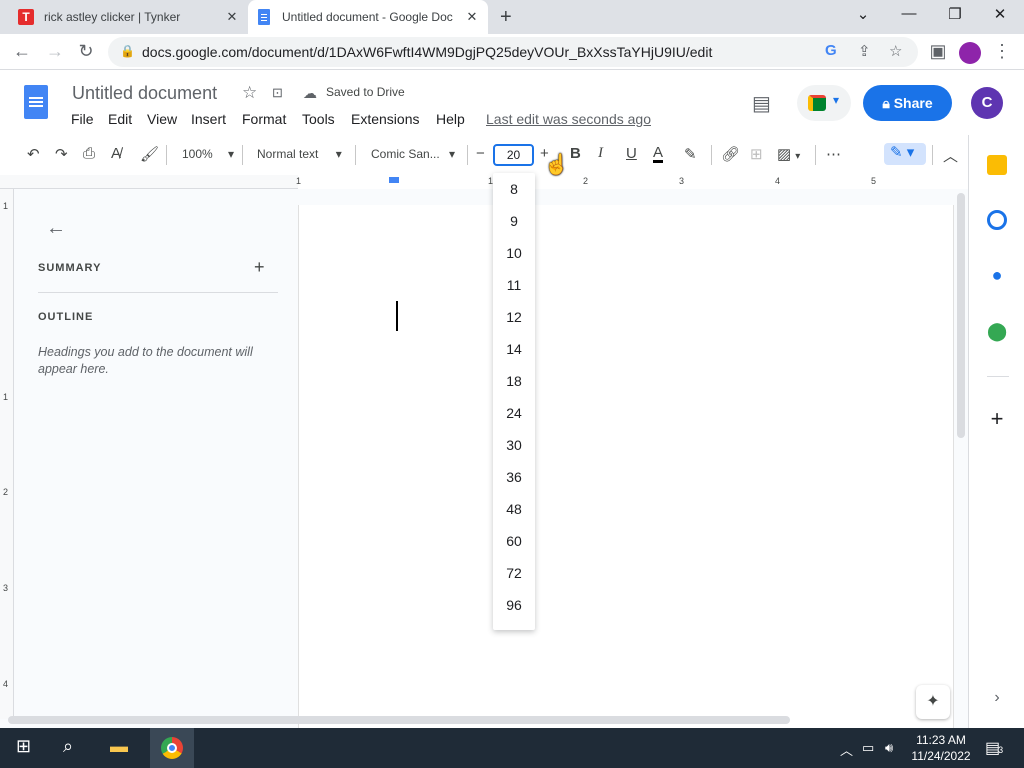 This screenshot has height=768, width=1024. Describe the element at coordinates (909, 13) in the screenshot. I see `minimize-button: —` at that location.